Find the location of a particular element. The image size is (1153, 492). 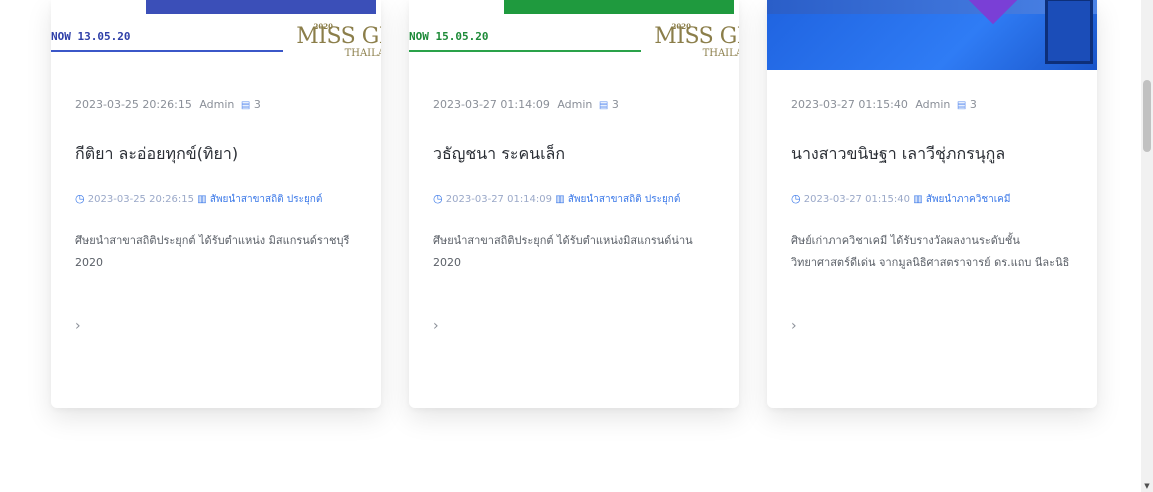

tag-category: สัพยนำภาควิชาเคมี is located at coordinates (968, 199).